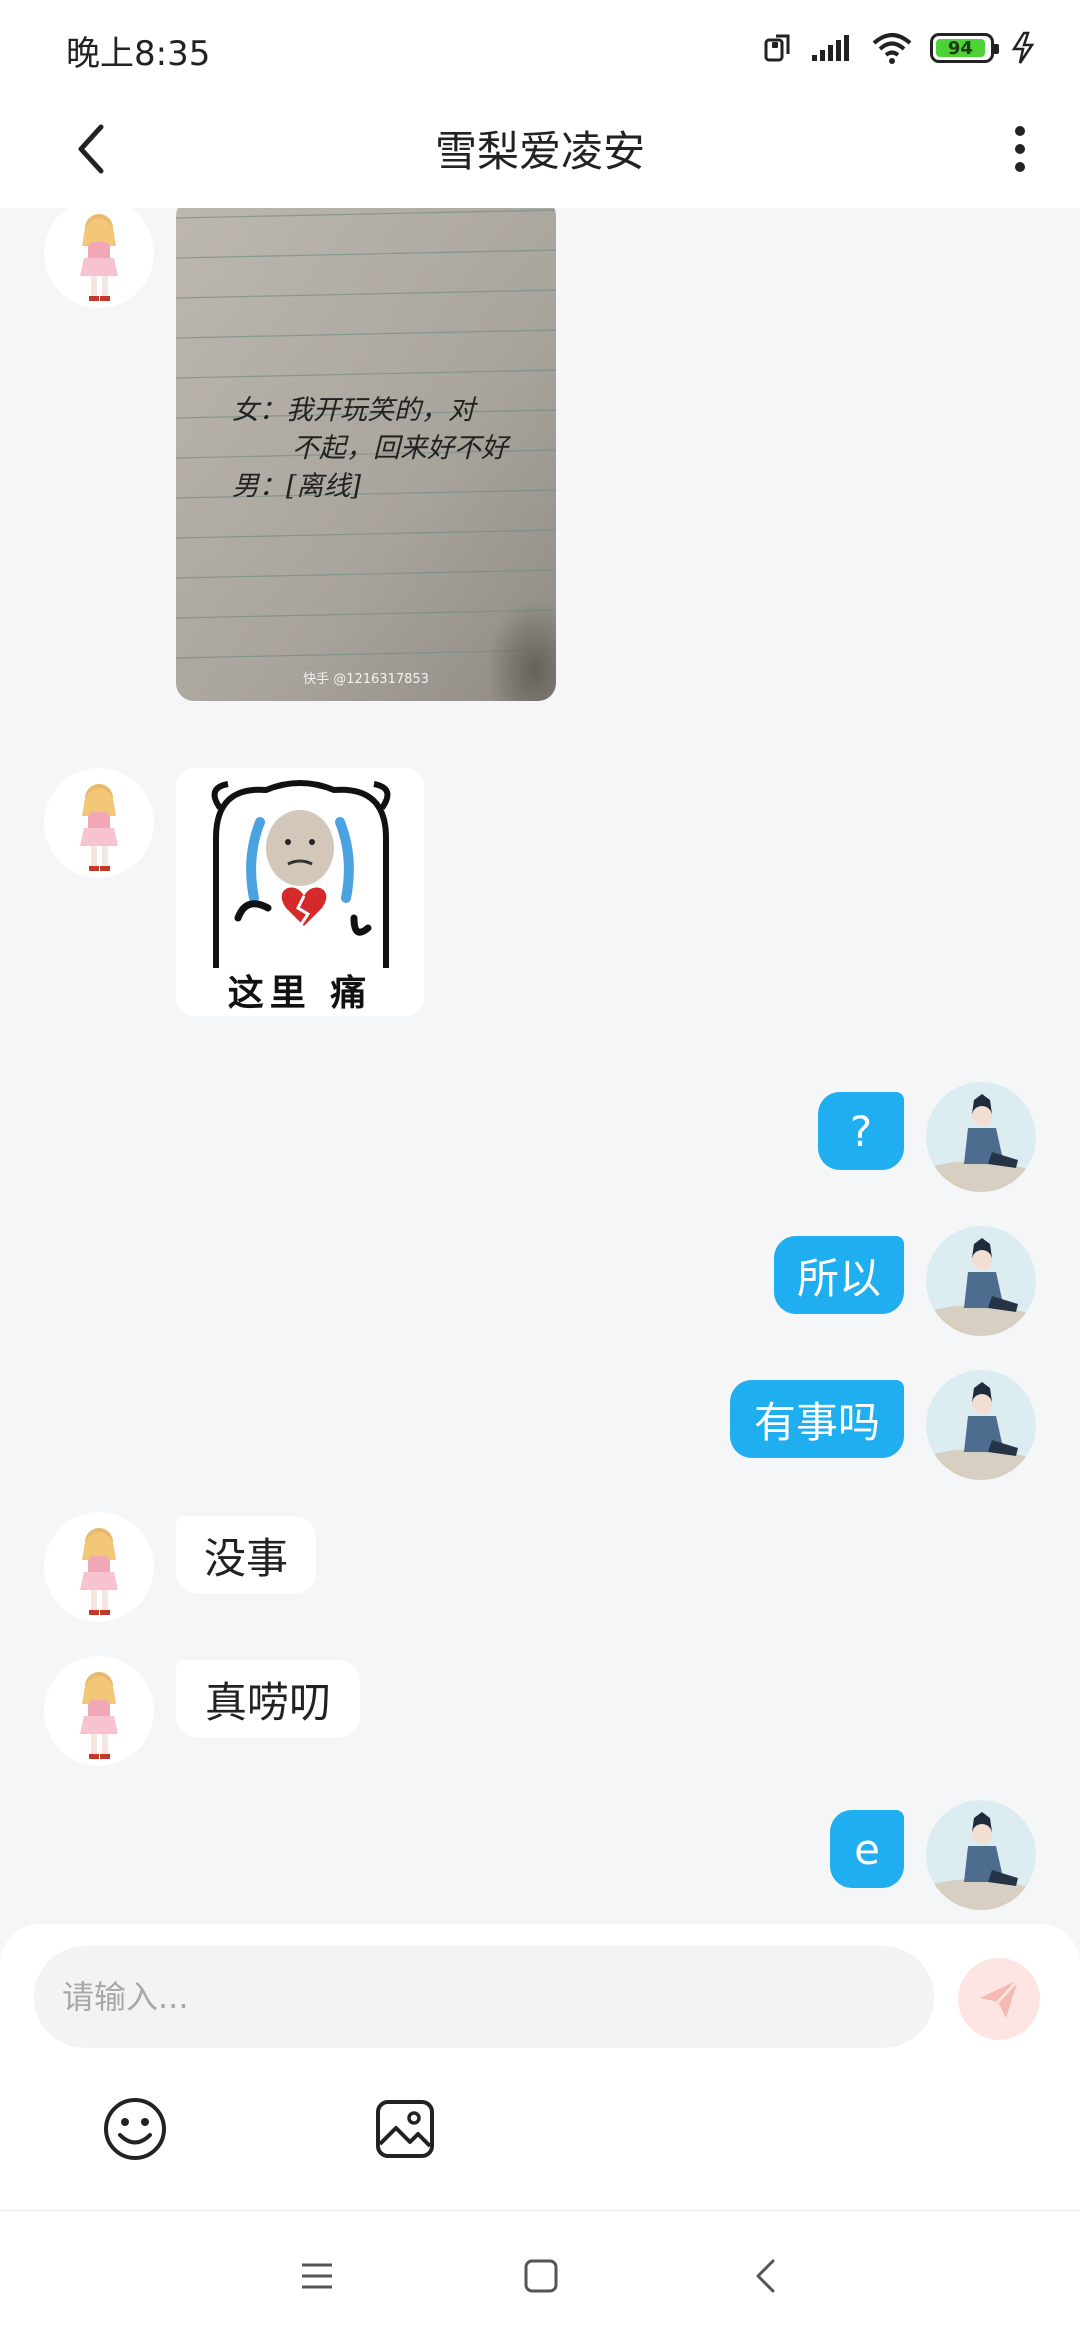 This screenshot has height=2340, width=1080. What do you see at coordinates (539, 151) in the screenshot?
I see `chat-title: 雪梨爱凌安` at bounding box center [539, 151].